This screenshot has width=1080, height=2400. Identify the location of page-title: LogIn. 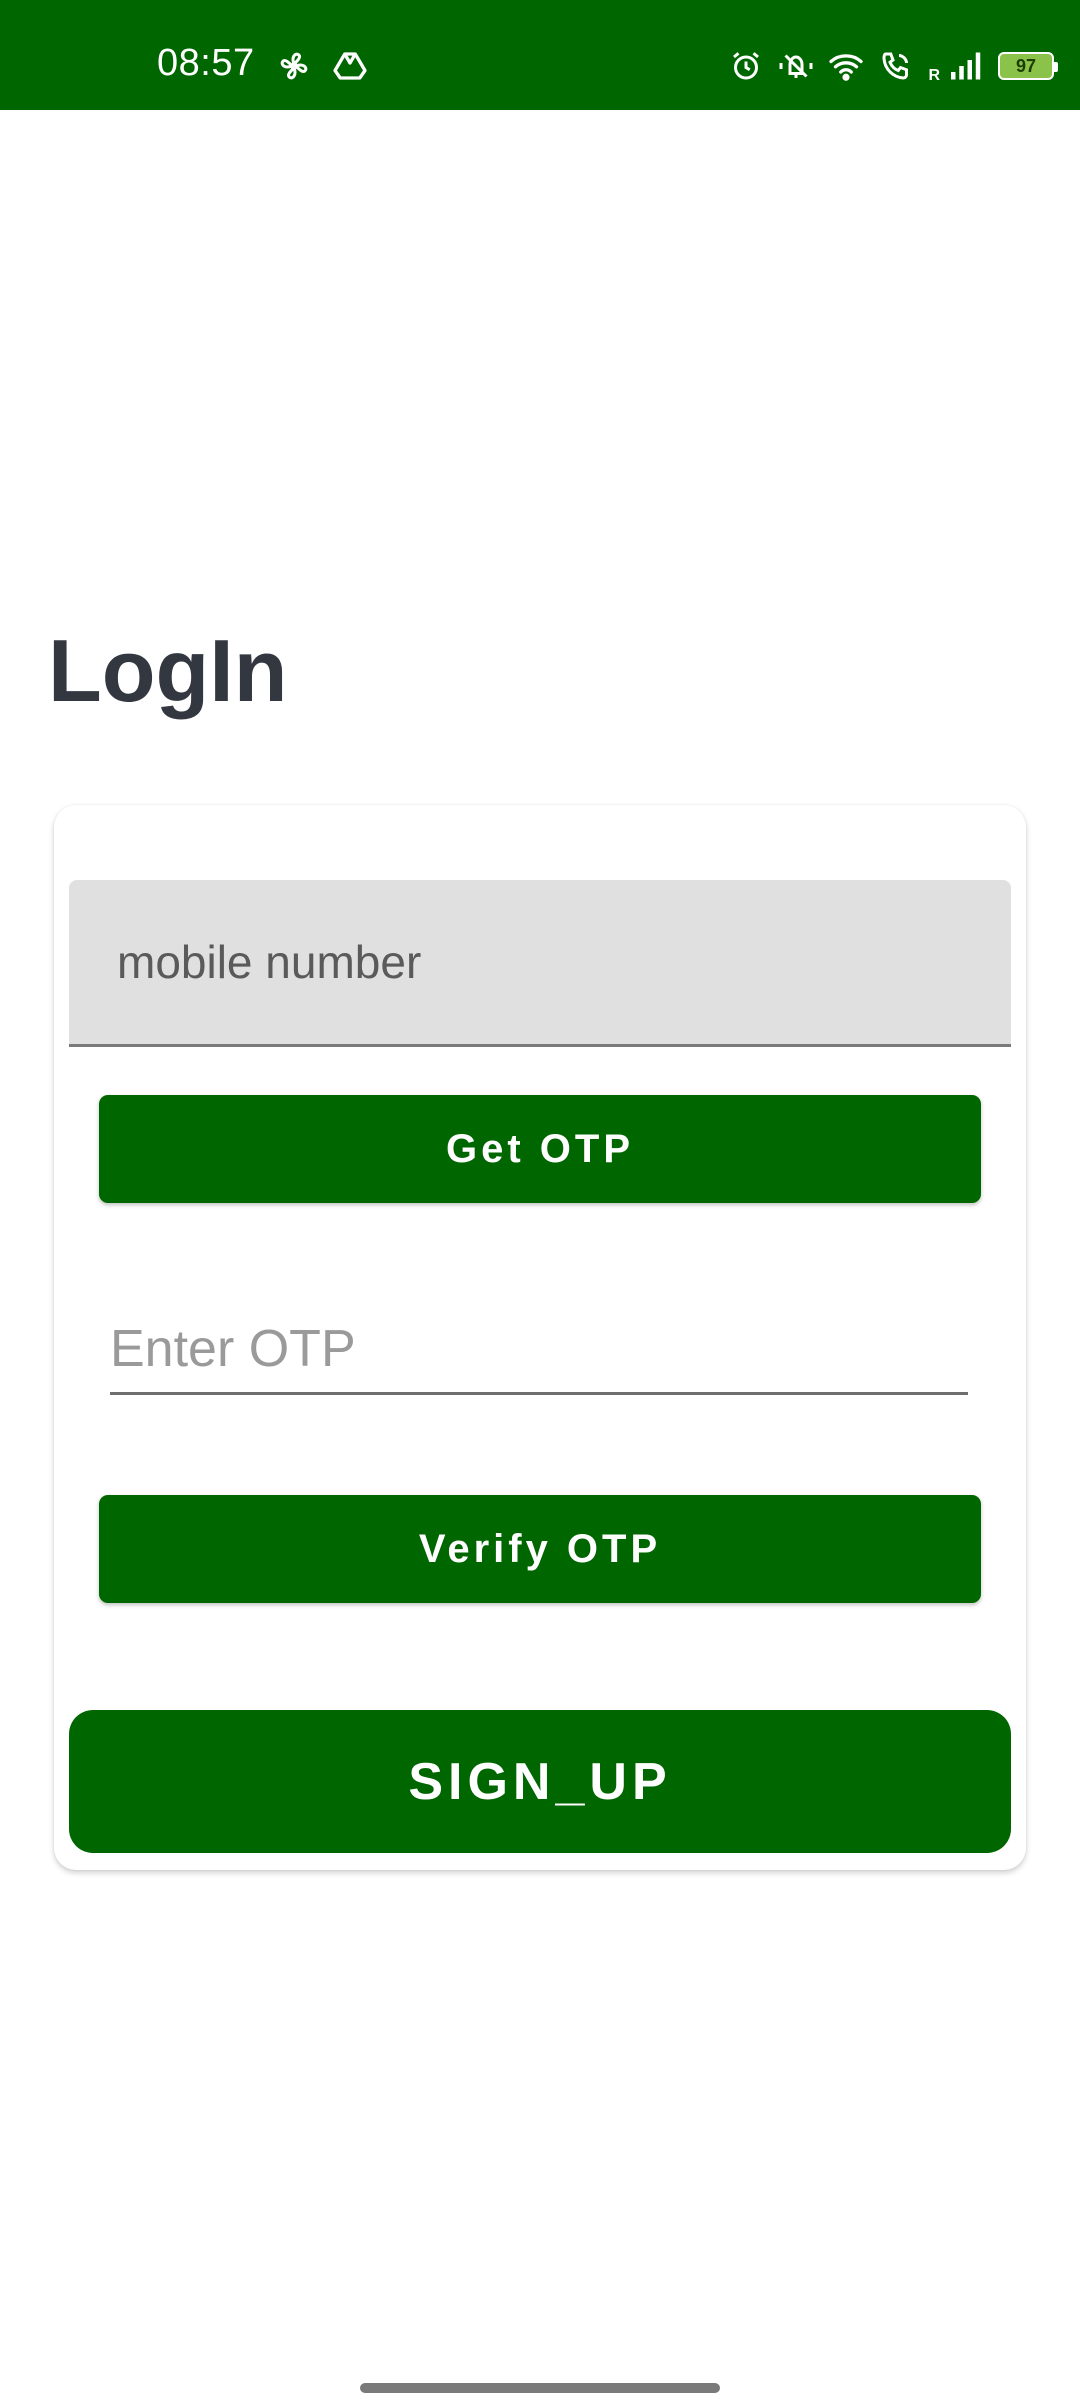
(168, 670).